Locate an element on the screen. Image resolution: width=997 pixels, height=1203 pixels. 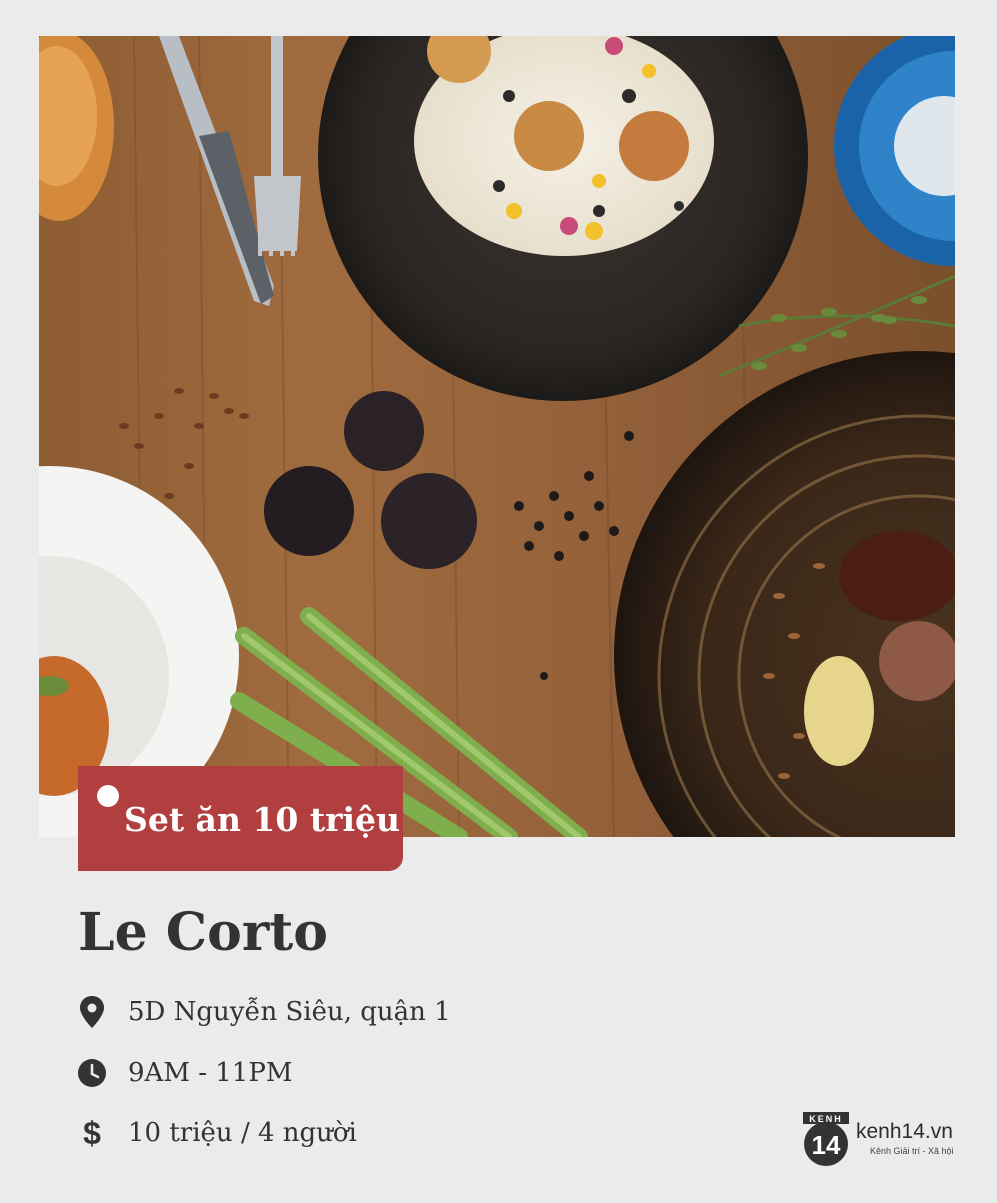
logo-tagline: Kênh Giải trí - Xã hội is located at coordinates (912, 1151).